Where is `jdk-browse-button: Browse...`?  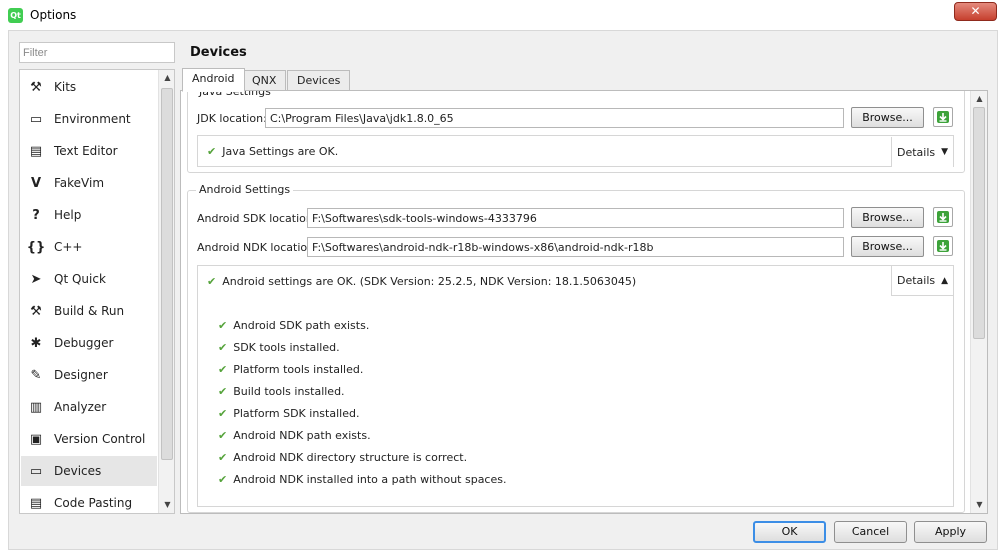
jdk-browse-button: Browse... is located at coordinates (887, 117).